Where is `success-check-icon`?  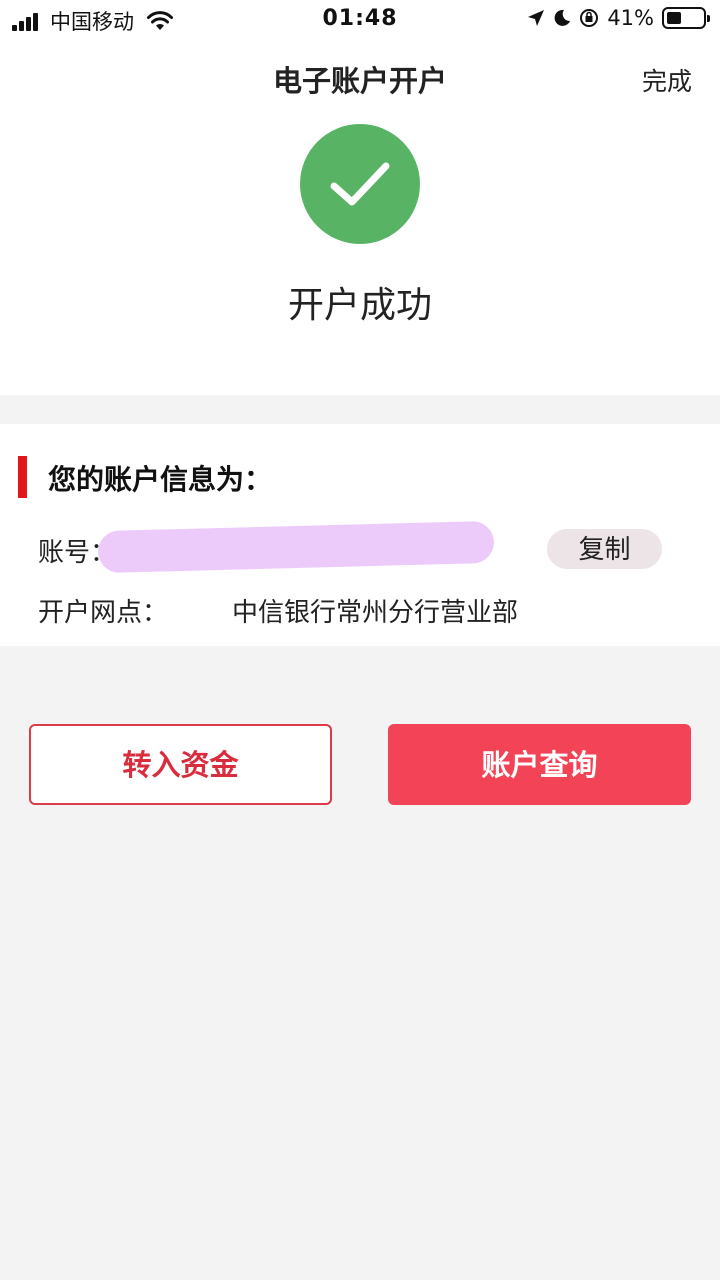
success-check-icon is located at coordinates (360, 184).